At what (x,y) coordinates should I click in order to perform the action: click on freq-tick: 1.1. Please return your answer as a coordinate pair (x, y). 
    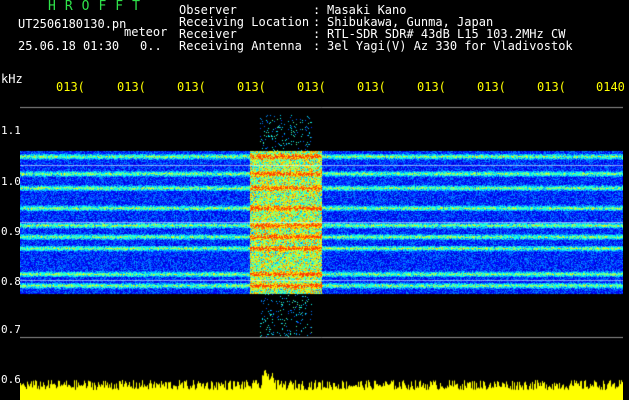
    Looking at the image, I should click on (11, 130).